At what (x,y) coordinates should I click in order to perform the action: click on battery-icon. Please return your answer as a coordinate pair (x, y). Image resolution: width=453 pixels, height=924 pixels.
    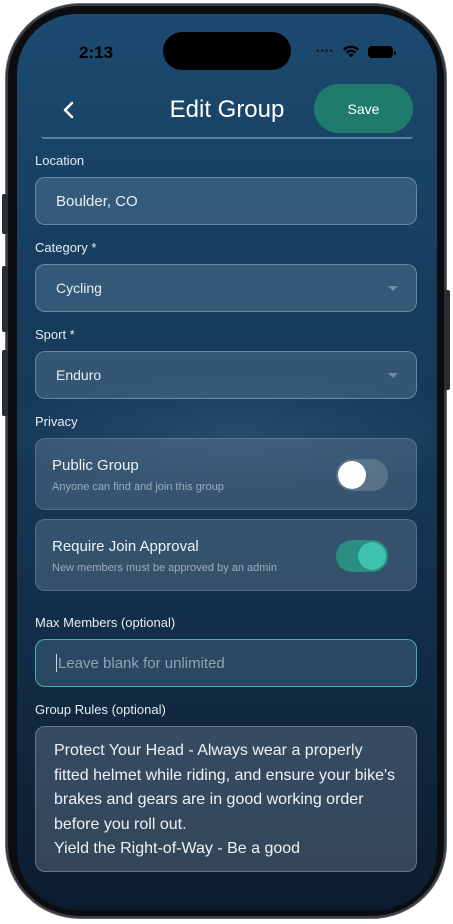
    Looking at the image, I should click on (382, 51).